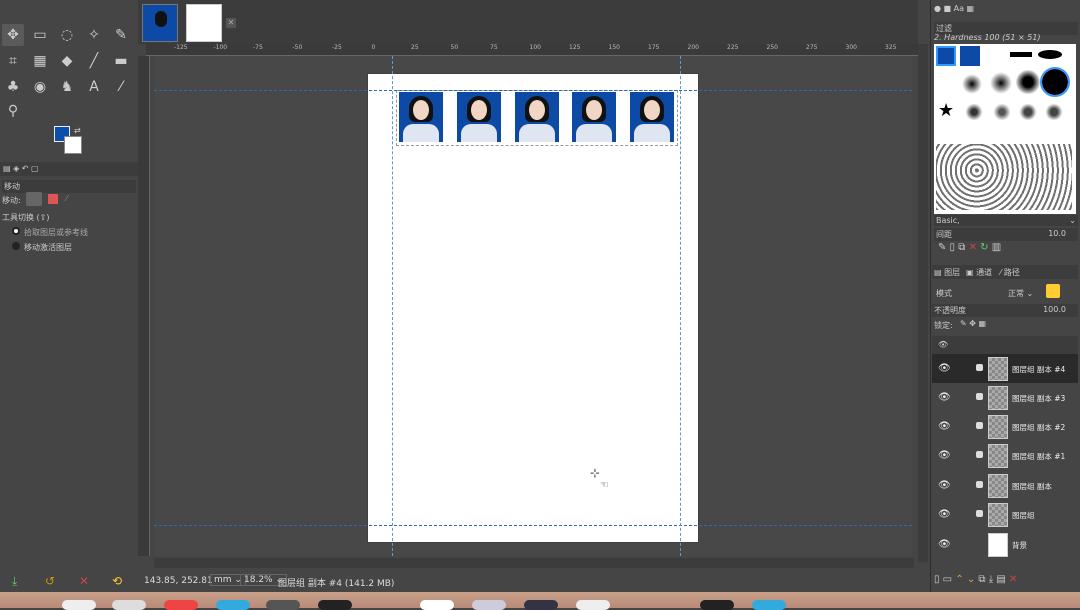 This screenshot has height=610, width=1080. I want to click on background-color-swatch, so click(73, 145).